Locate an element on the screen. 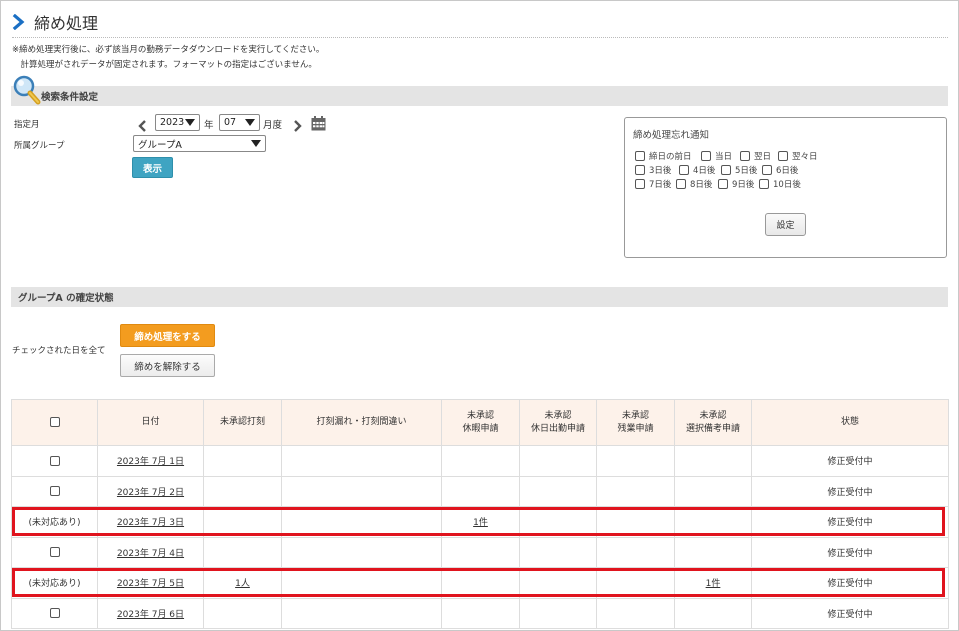  year-select: 2023 is located at coordinates (177, 122).